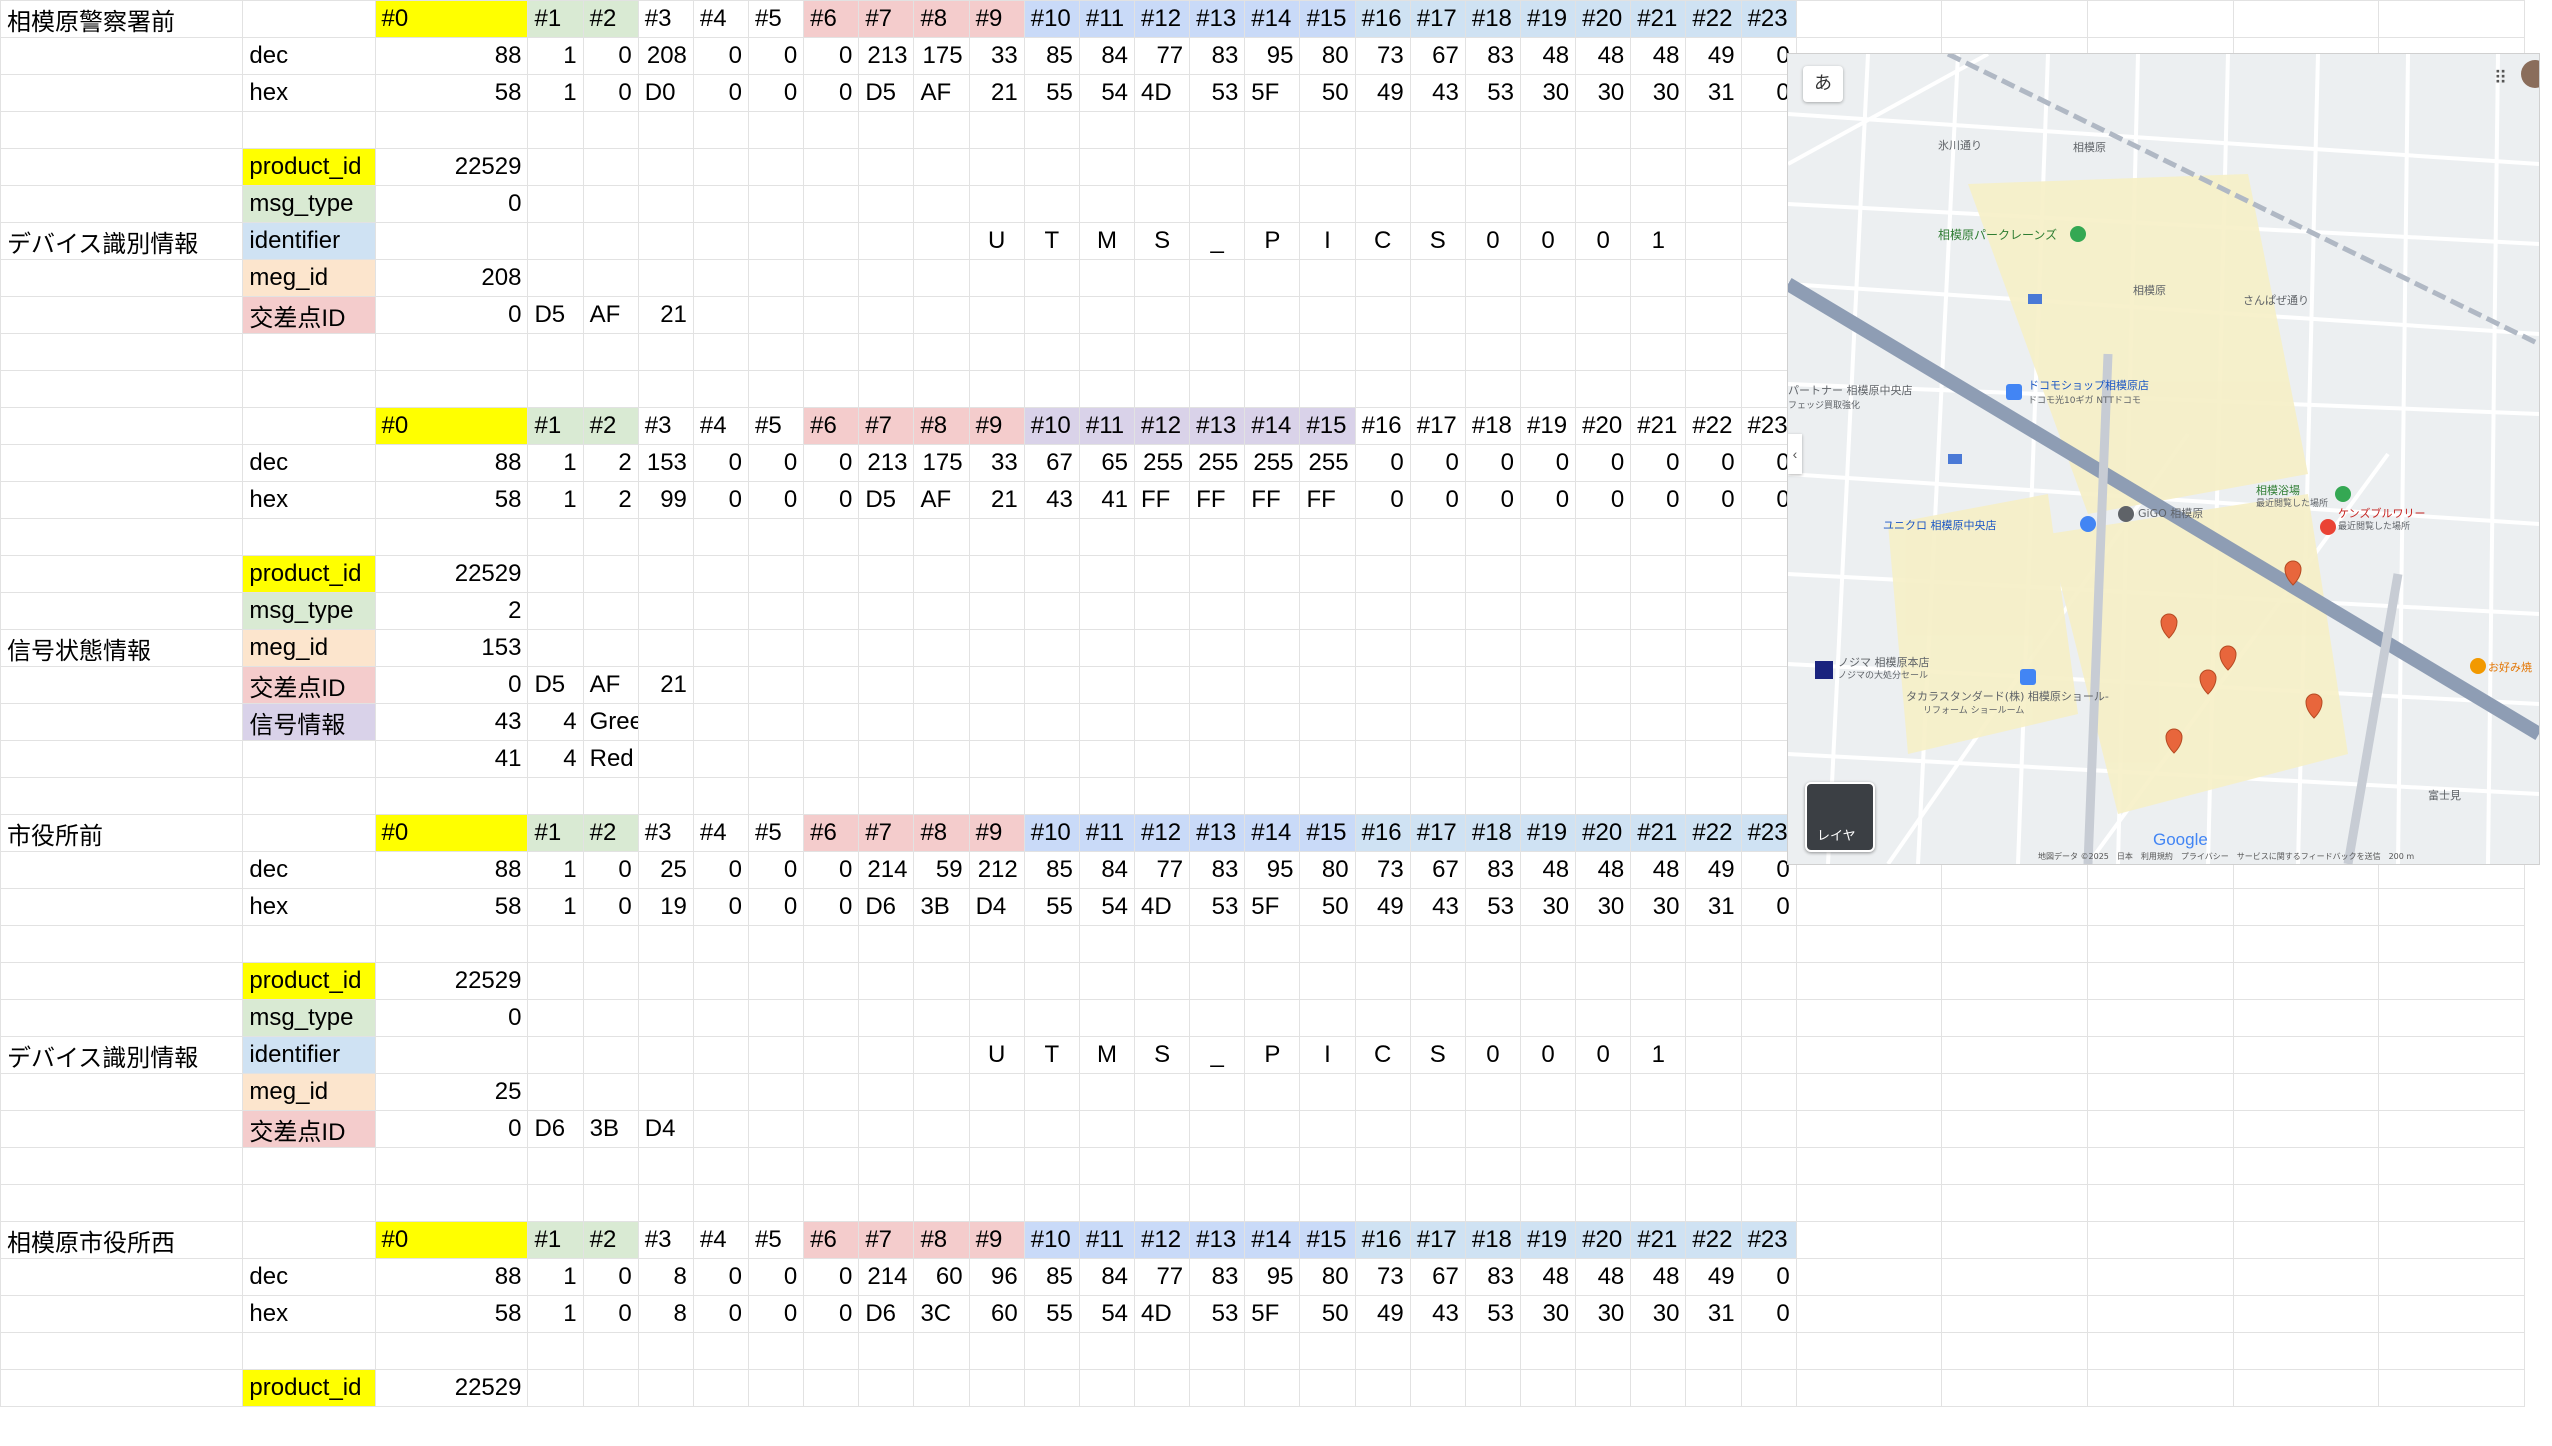 This screenshot has width=2552, height=1446. What do you see at coordinates (1768, 19) in the screenshot?
I see `sheet-cell: #23` at bounding box center [1768, 19].